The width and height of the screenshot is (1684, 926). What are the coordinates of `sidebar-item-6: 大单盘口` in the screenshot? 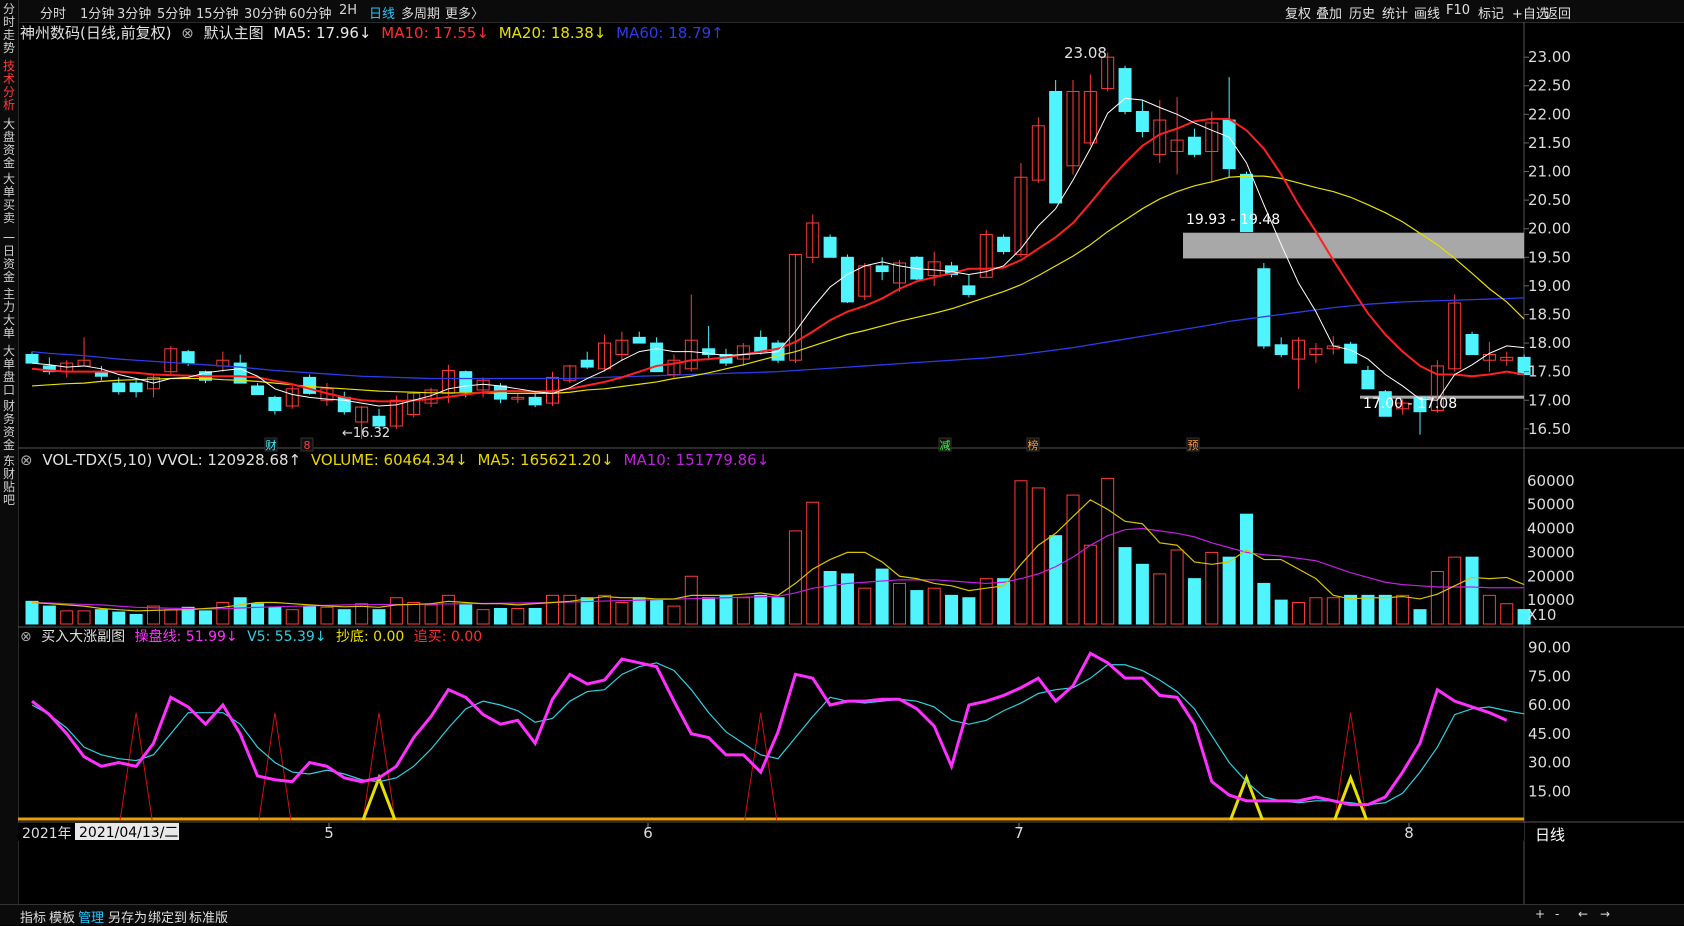 It's located at (9, 371).